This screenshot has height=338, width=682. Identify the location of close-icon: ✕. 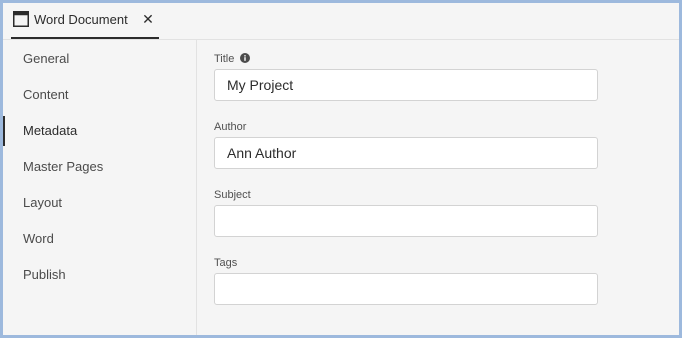
(148, 19).